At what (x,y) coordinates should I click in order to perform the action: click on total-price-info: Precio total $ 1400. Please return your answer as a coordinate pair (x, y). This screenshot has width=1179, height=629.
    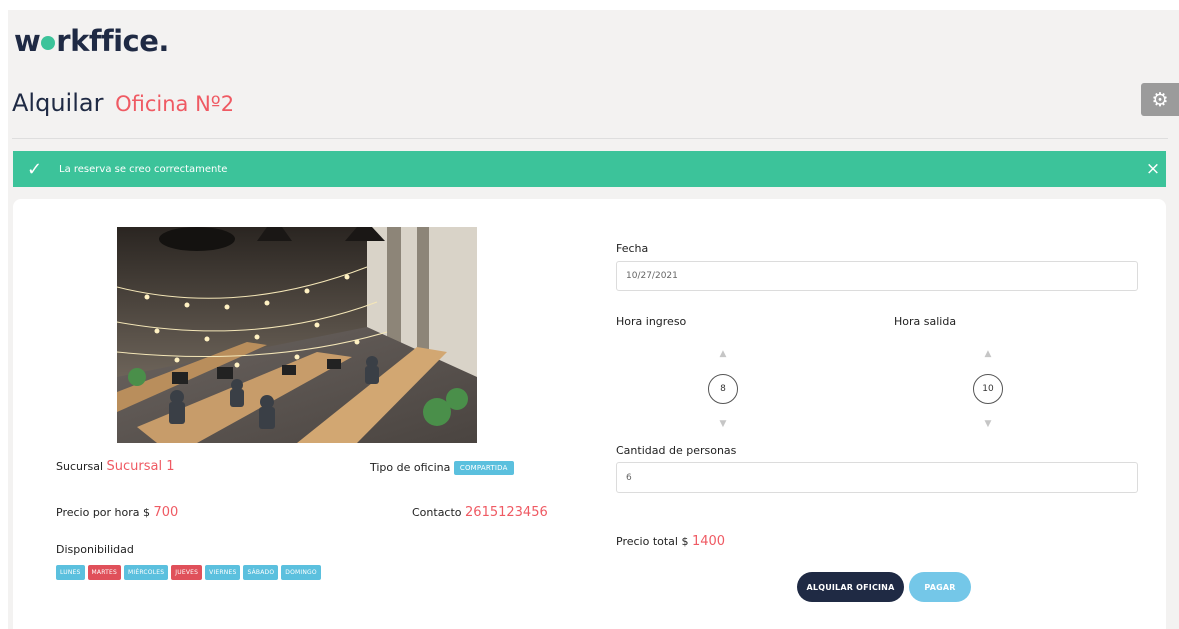
    Looking at the image, I should click on (670, 541).